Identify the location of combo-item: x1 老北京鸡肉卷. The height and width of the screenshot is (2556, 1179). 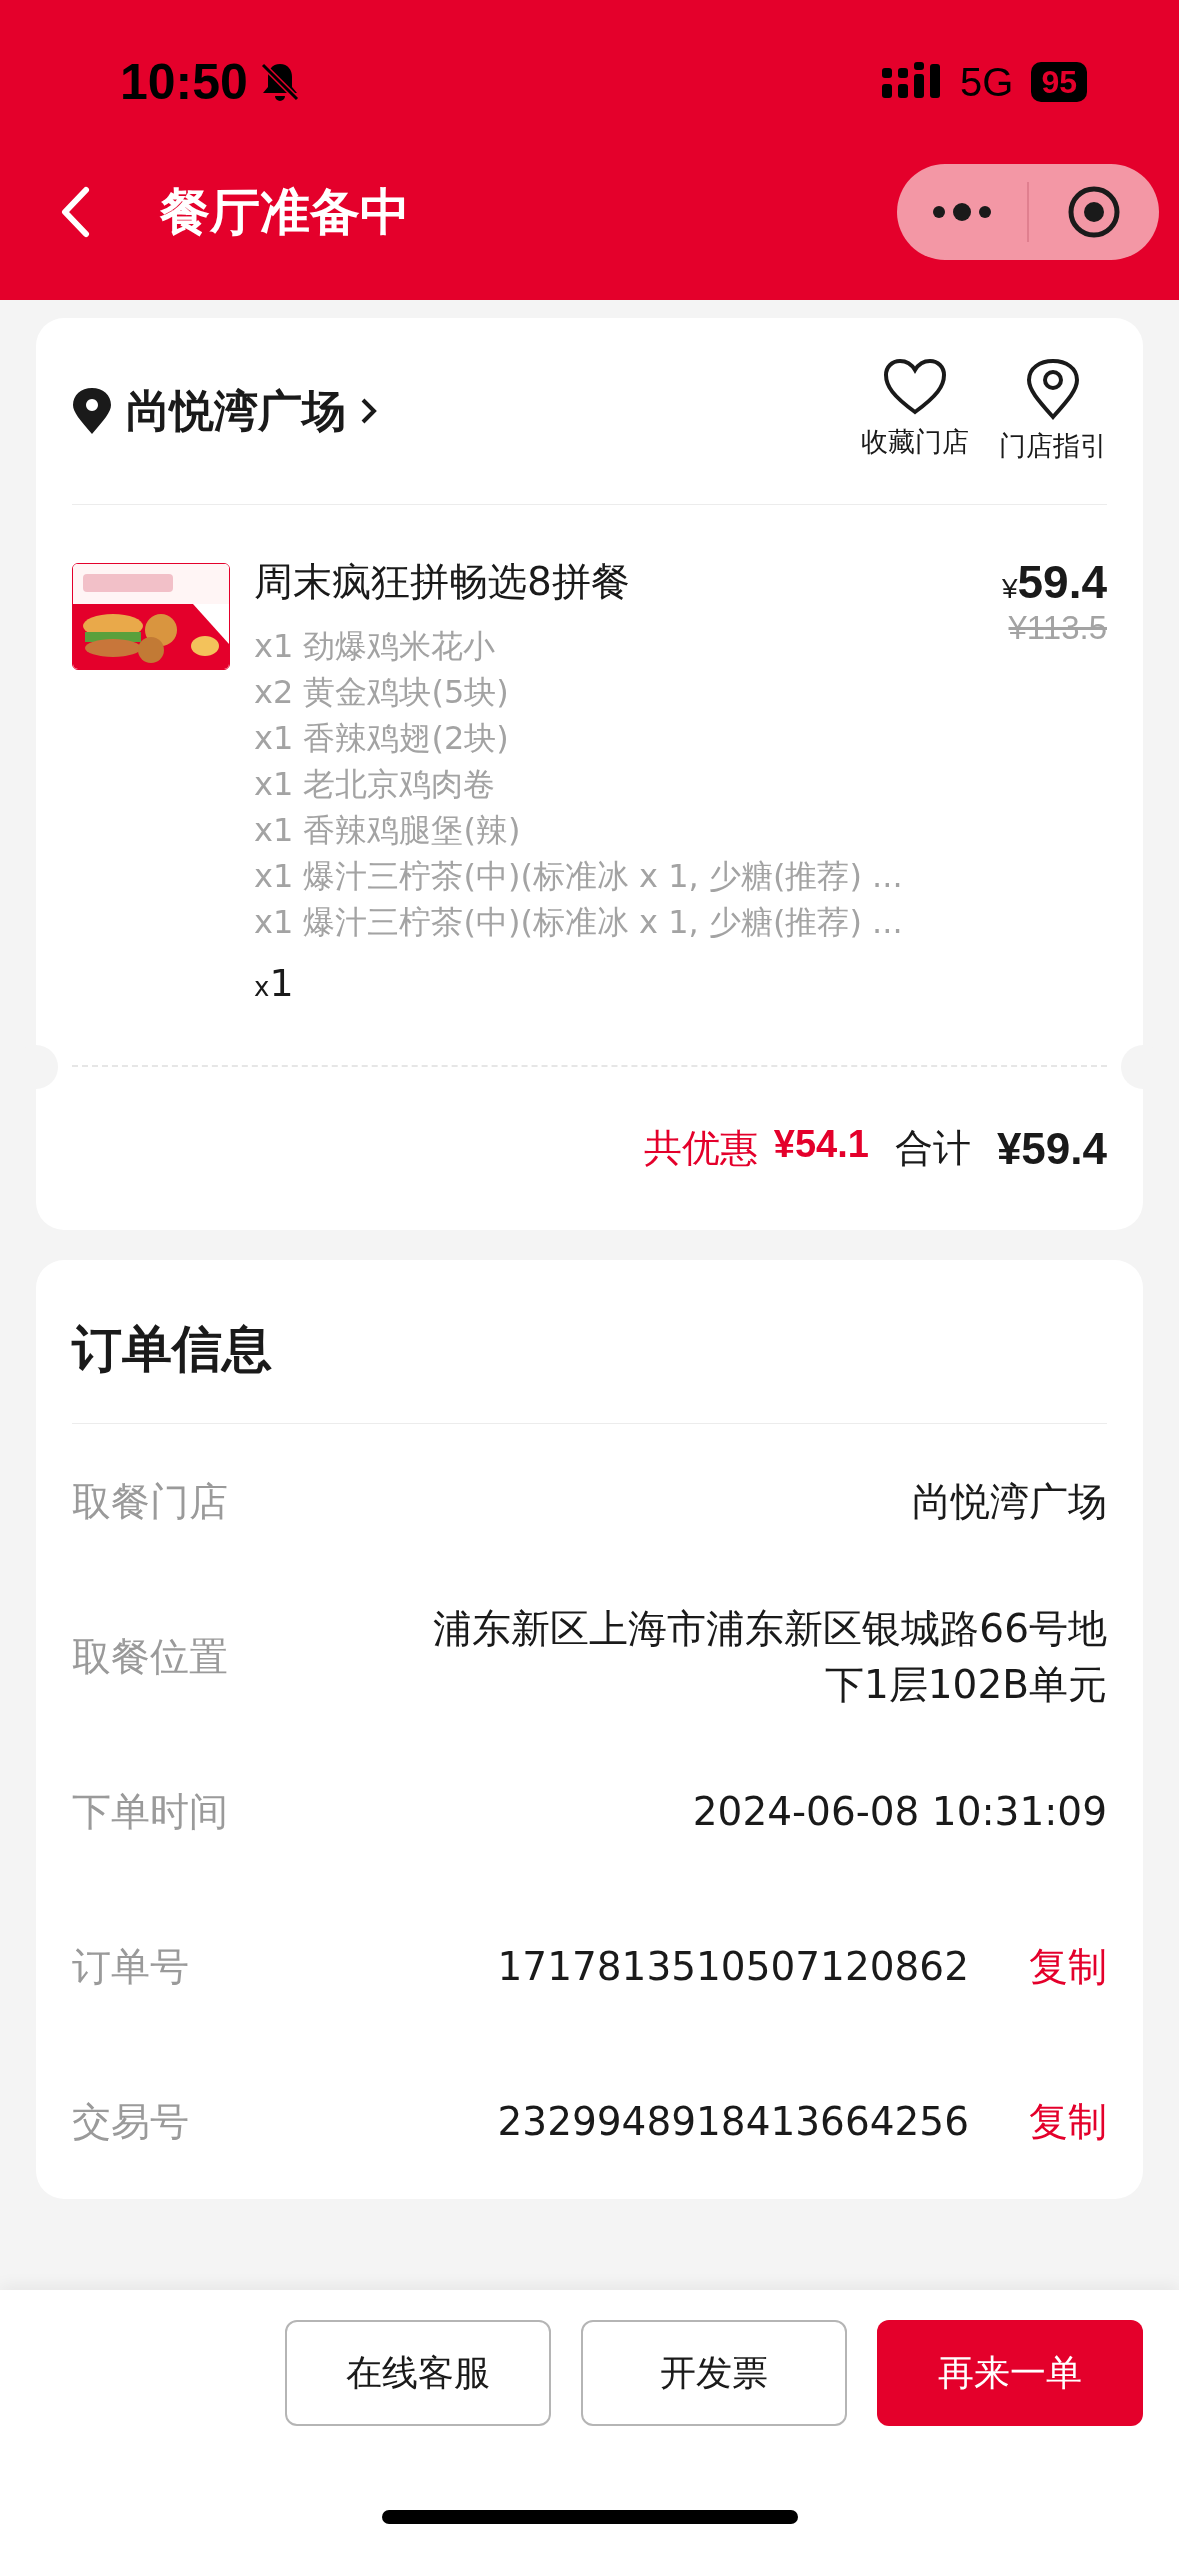
(375, 784).